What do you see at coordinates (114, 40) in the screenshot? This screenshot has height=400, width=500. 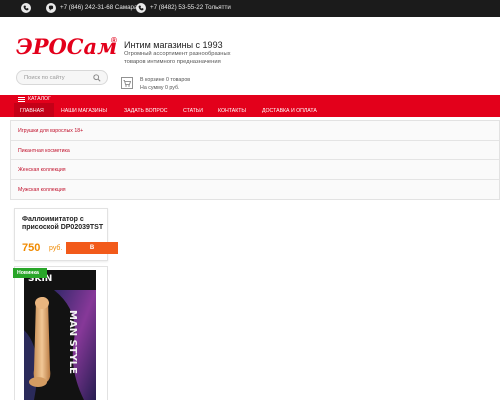 I see `registered-mark: ®` at bounding box center [114, 40].